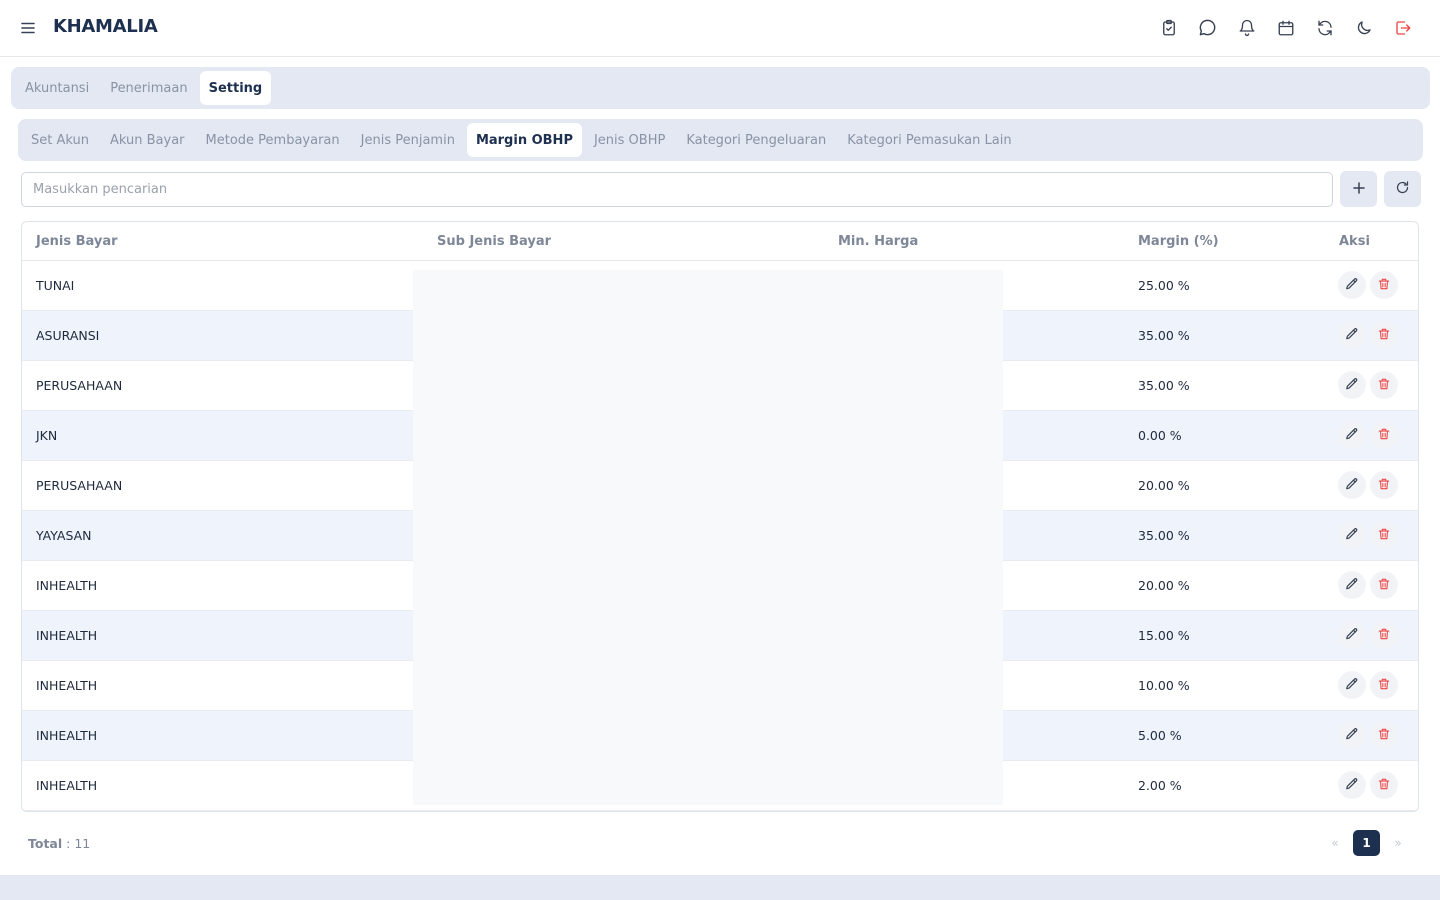 Image resolution: width=1440 pixels, height=900 pixels. Describe the element at coordinates (57, 88) in the screenshot. I see `tab-akuntansi: Akuntansi` at that location.